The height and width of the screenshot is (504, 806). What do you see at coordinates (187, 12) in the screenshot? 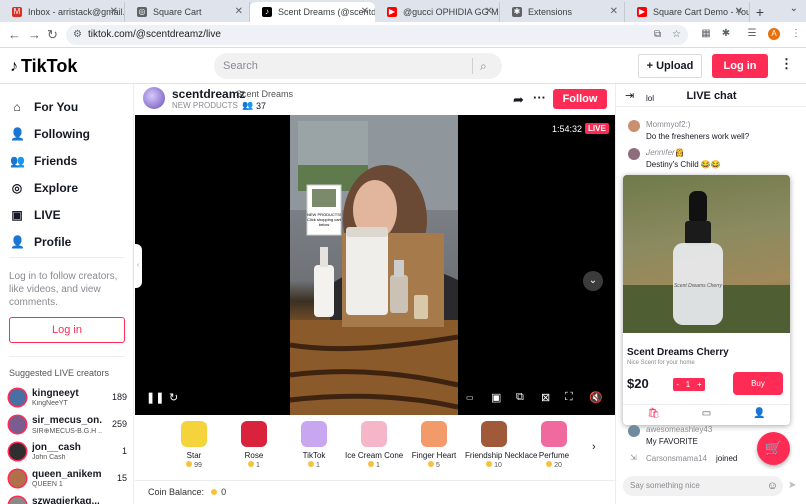
I see `browser-tab: ◎ Square Cart ✕` at bounding box center [187, 12].